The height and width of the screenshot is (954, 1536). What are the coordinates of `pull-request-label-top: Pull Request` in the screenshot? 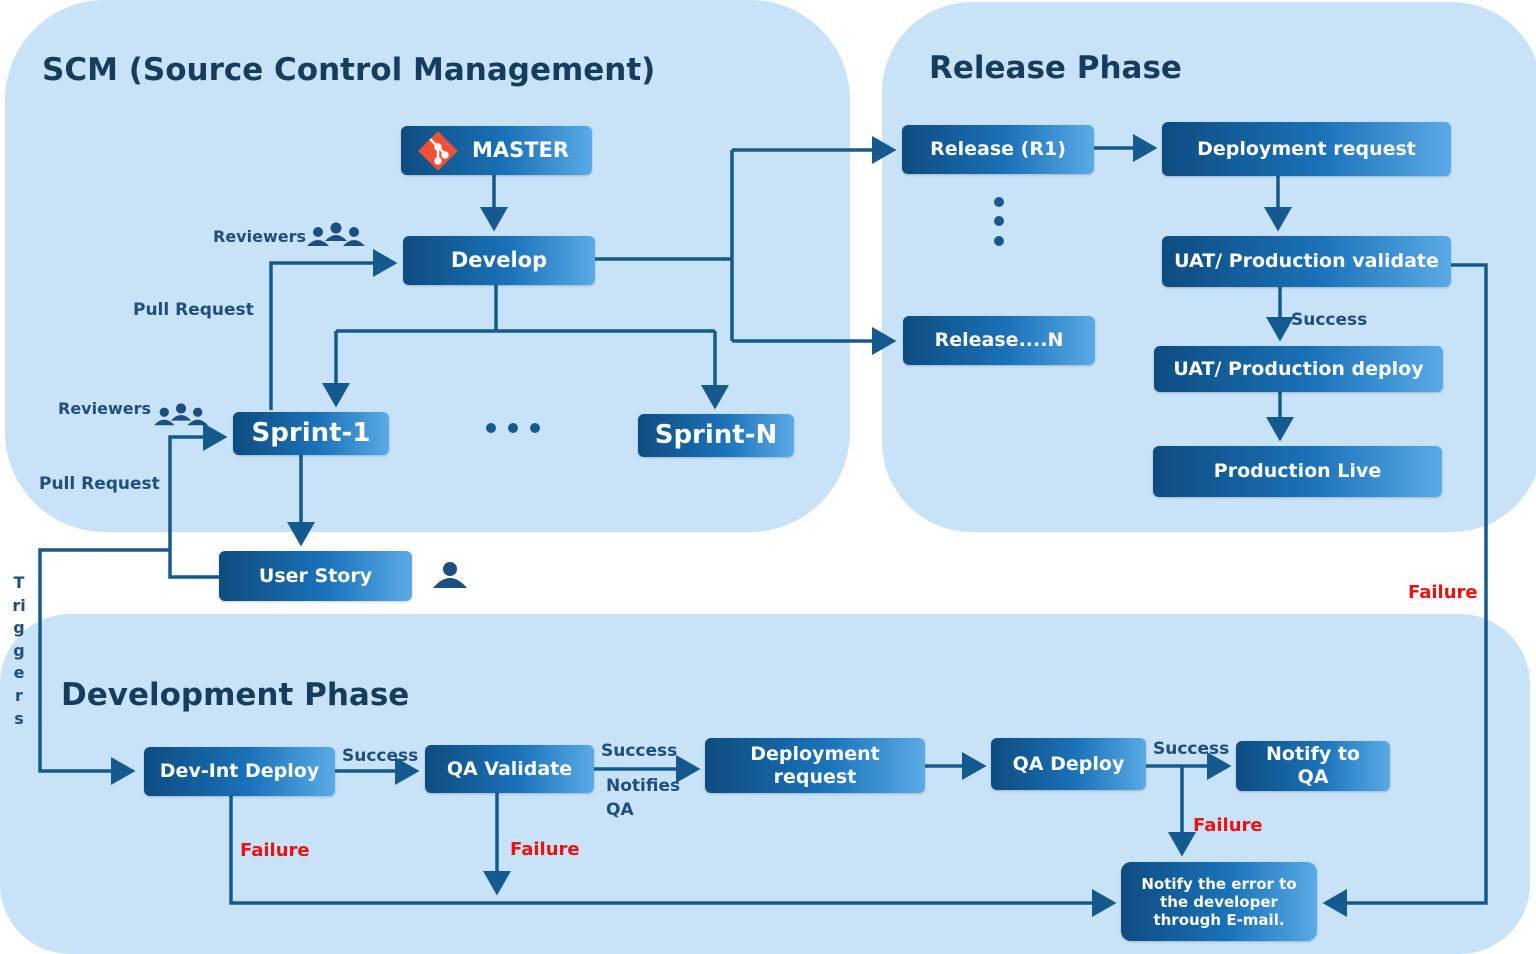 It's located at (193, 310).